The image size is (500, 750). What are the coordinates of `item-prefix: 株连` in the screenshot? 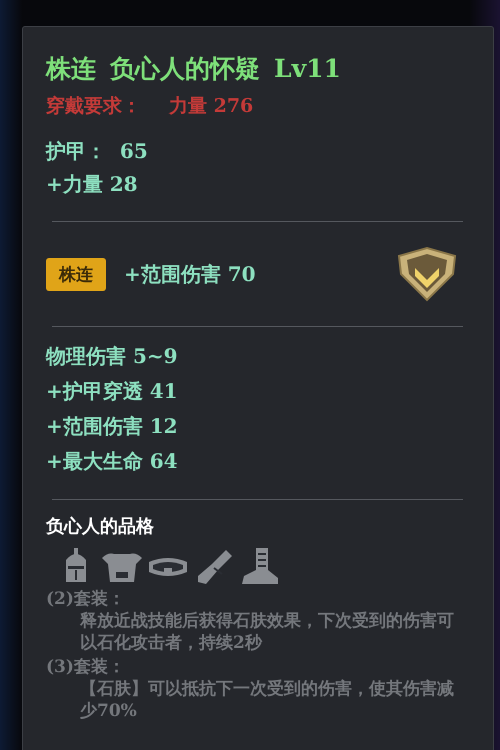 It's located at (71, 69).